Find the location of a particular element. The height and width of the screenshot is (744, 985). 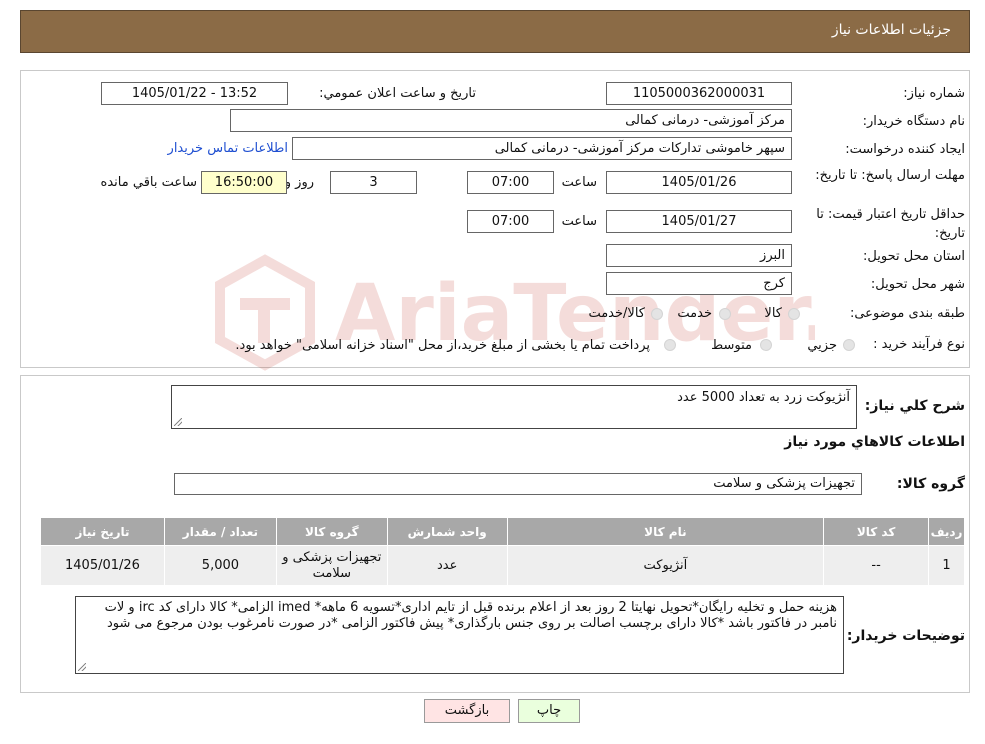

summary-text: آنژیوکت زرد به تعداد 5000 عدد is located at coordinates (763, 397).